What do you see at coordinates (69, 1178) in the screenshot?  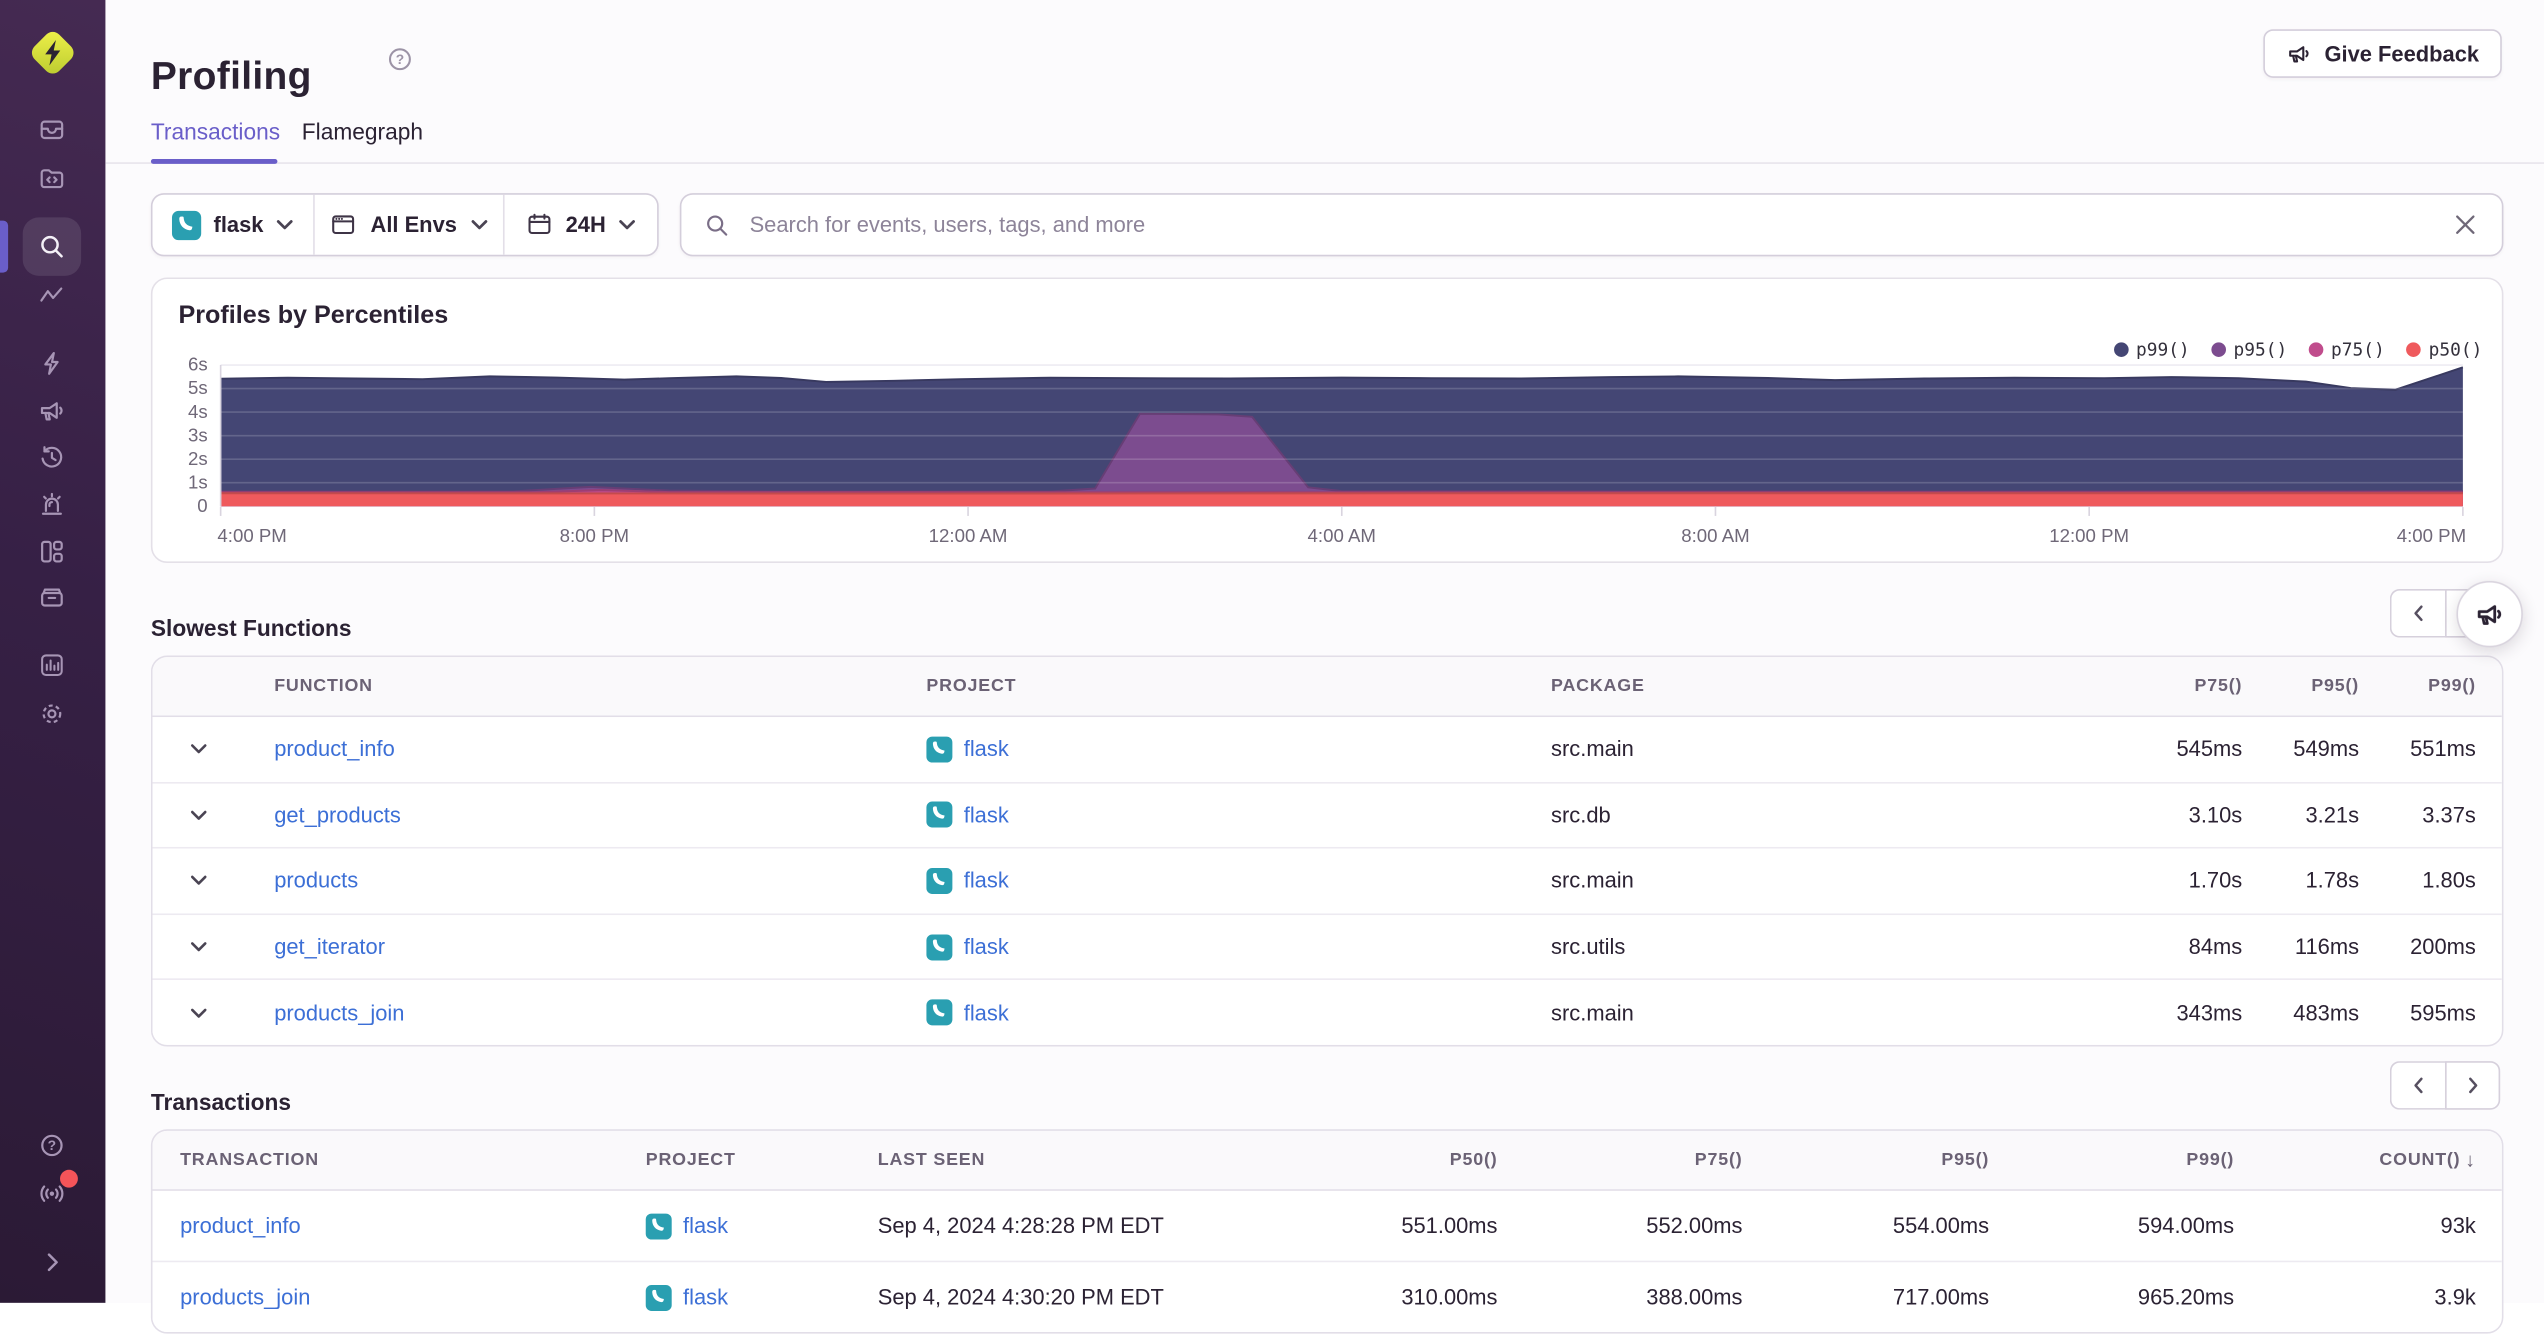 I see `notification-dot` at bounding box center [69, 1178].